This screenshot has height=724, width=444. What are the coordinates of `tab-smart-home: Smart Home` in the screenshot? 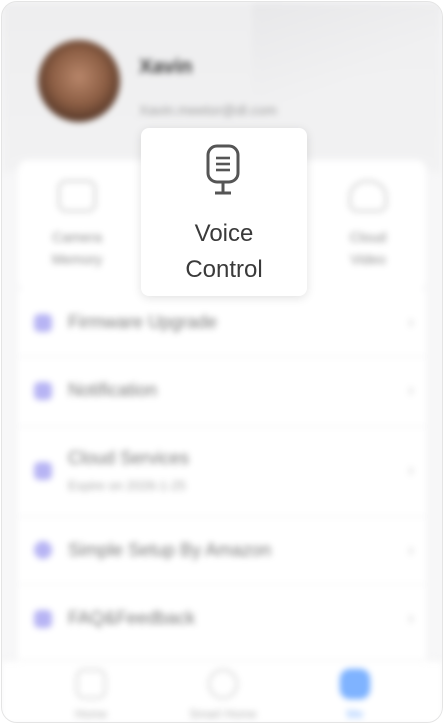 It's located at (223, 695).